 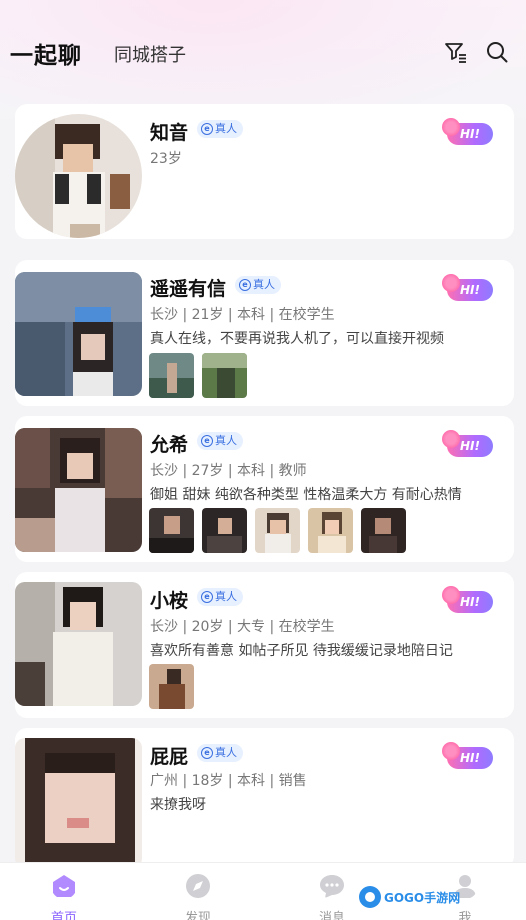 I want to click on tab-local-partner: 同城搭子, so click(x=150, y=54).